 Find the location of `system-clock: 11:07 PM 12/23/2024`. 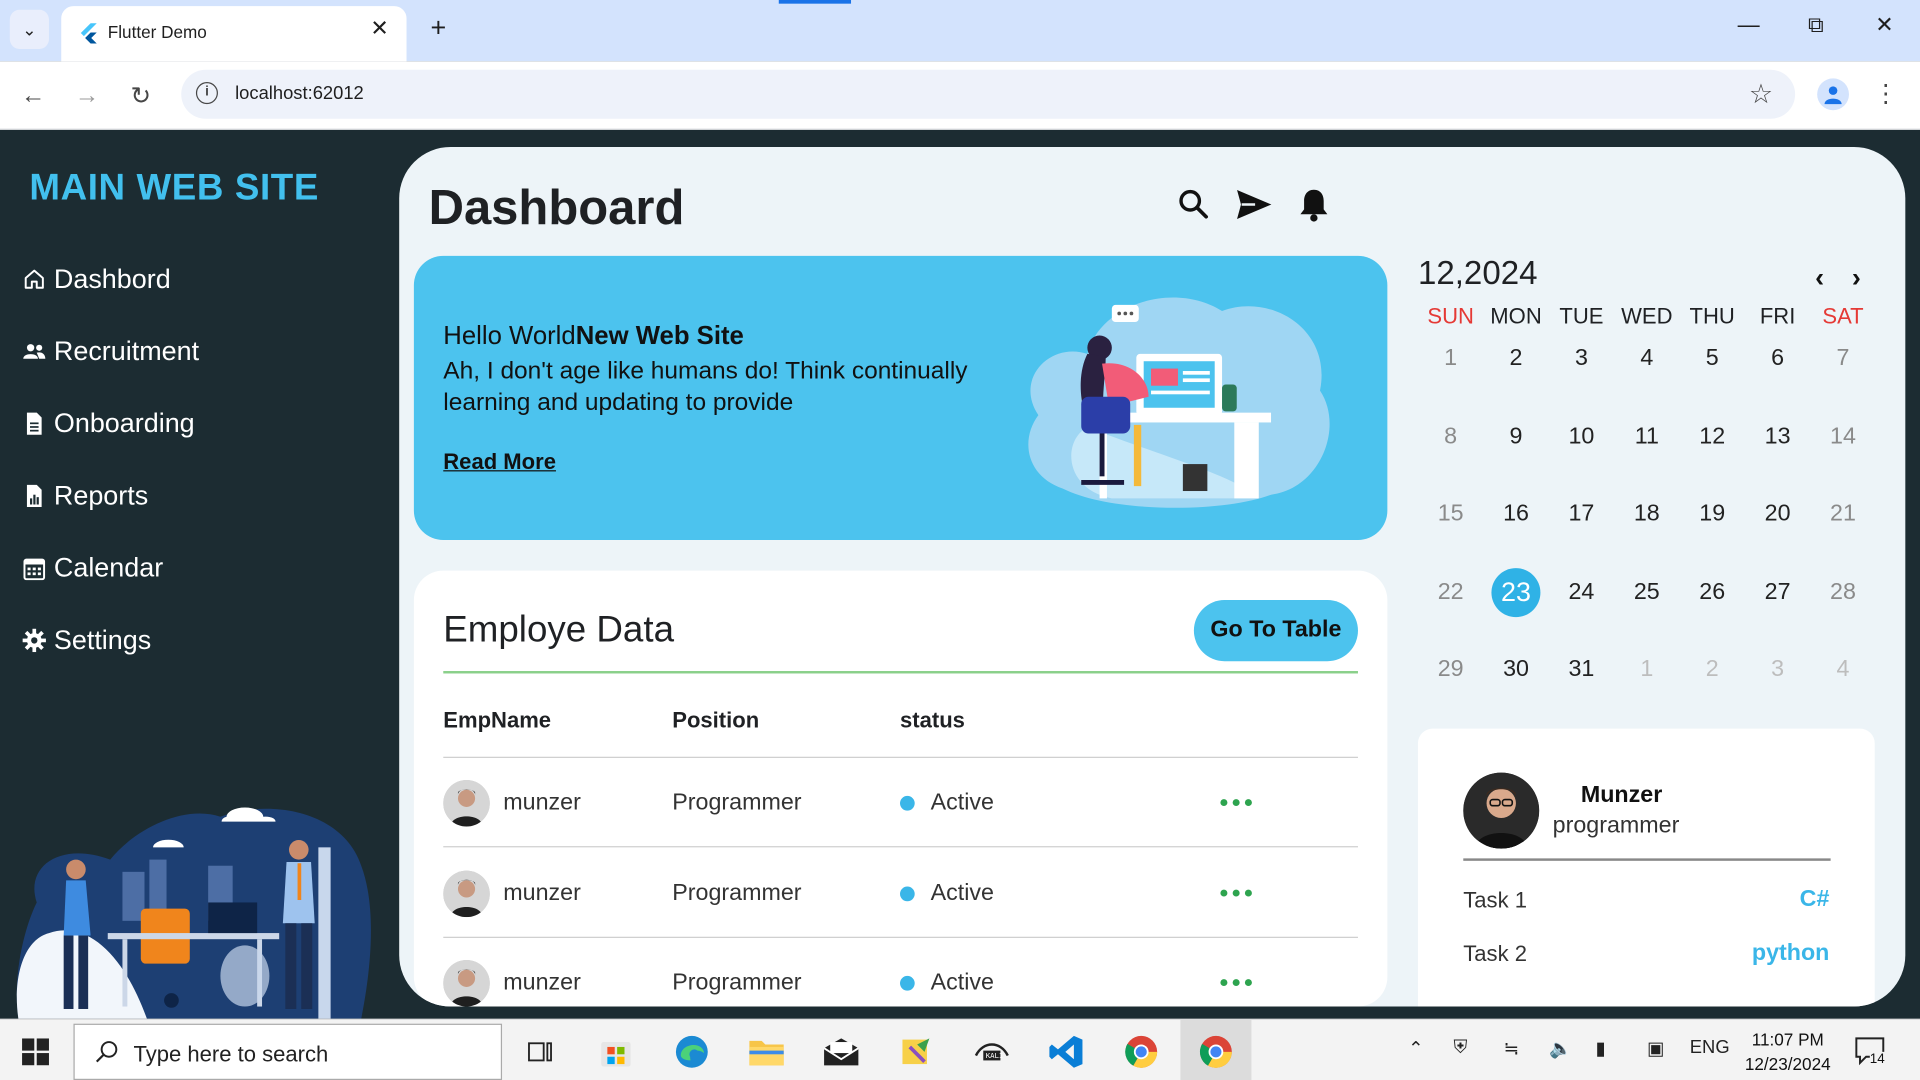

system-clock: 11:07 PM 12/23/2024 is located at coordinates (1788, 1051).